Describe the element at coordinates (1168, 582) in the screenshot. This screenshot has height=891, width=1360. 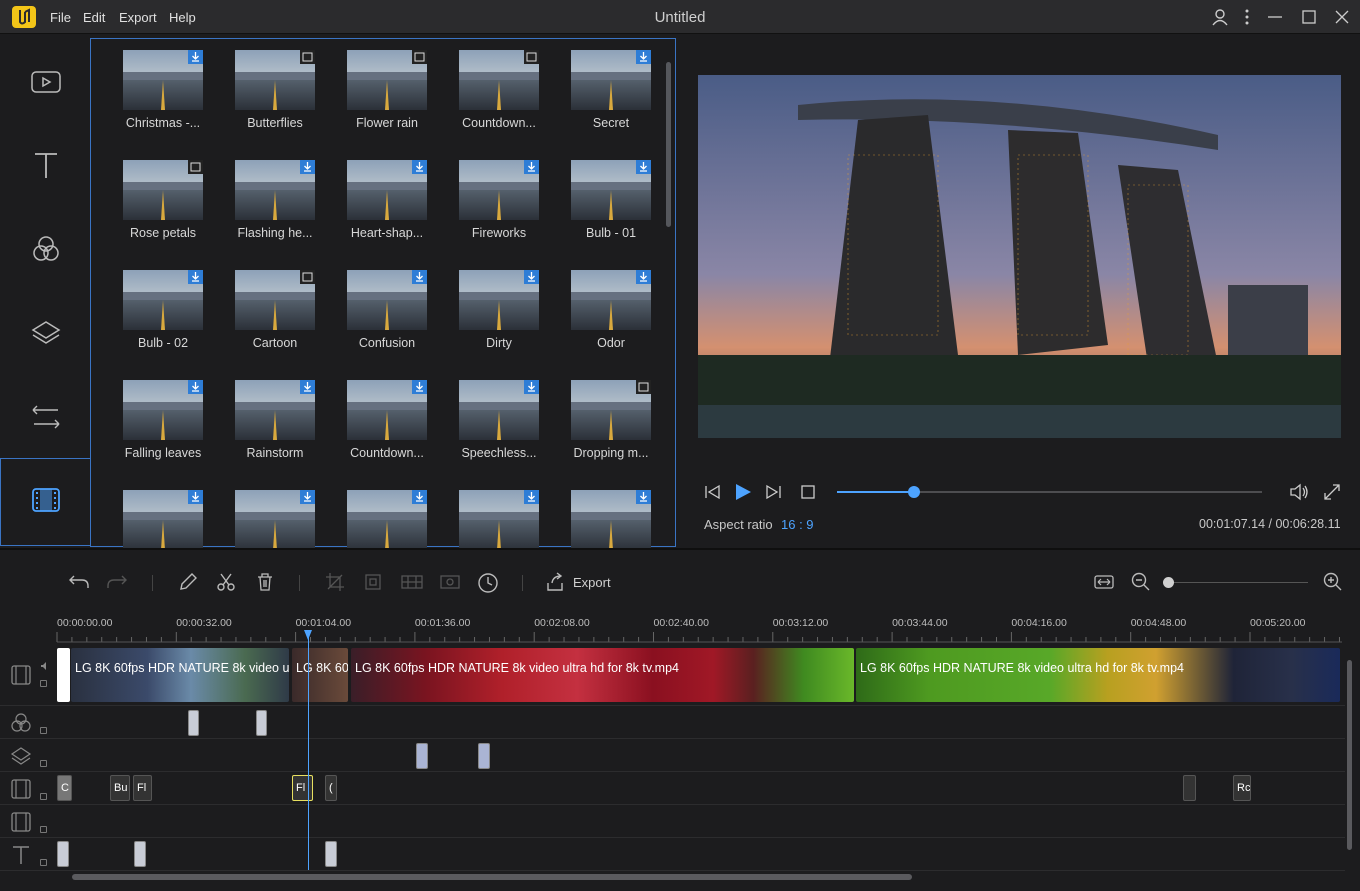
I see `zoom-slider-handle` at that location.